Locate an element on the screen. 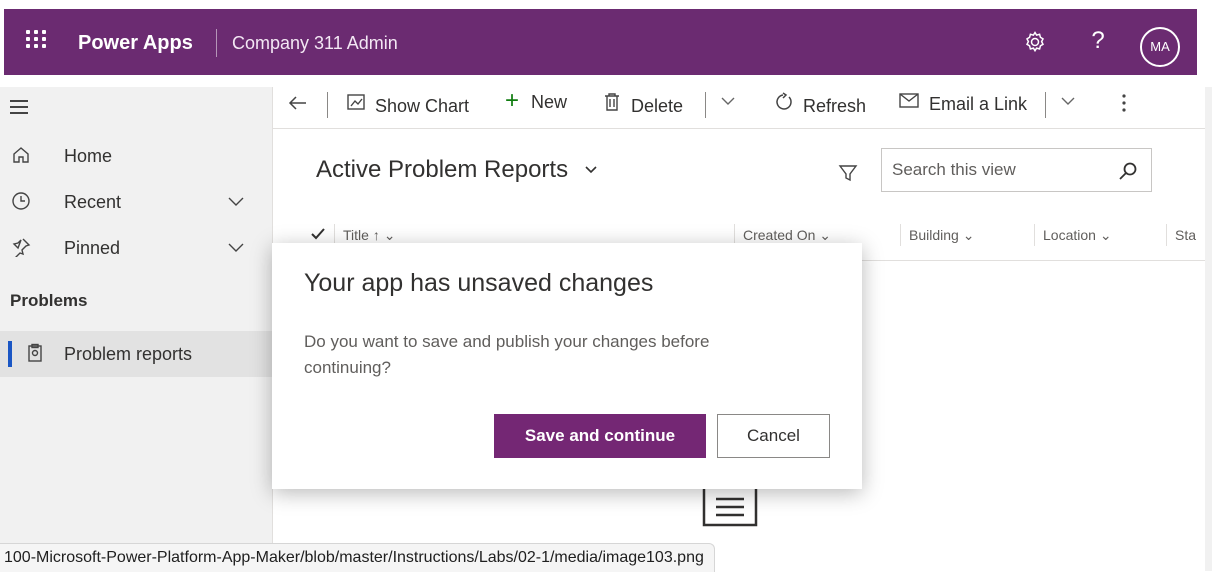  refresh-icon is located at coordinates (784, 104).